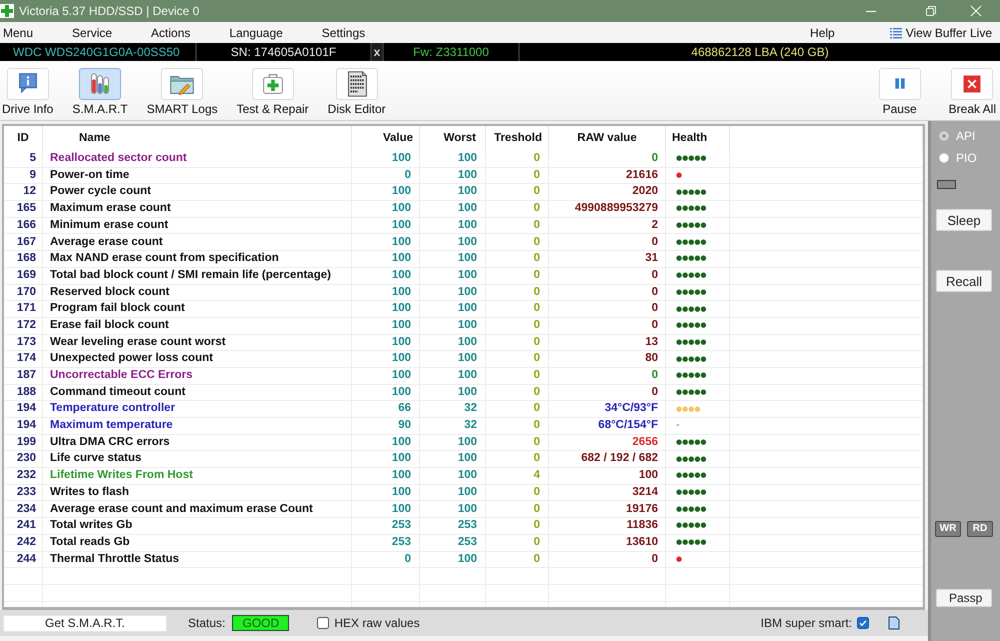 This screenshot has height=641, width=1000. I want to click on menu-item: Help, so click(822, 33).